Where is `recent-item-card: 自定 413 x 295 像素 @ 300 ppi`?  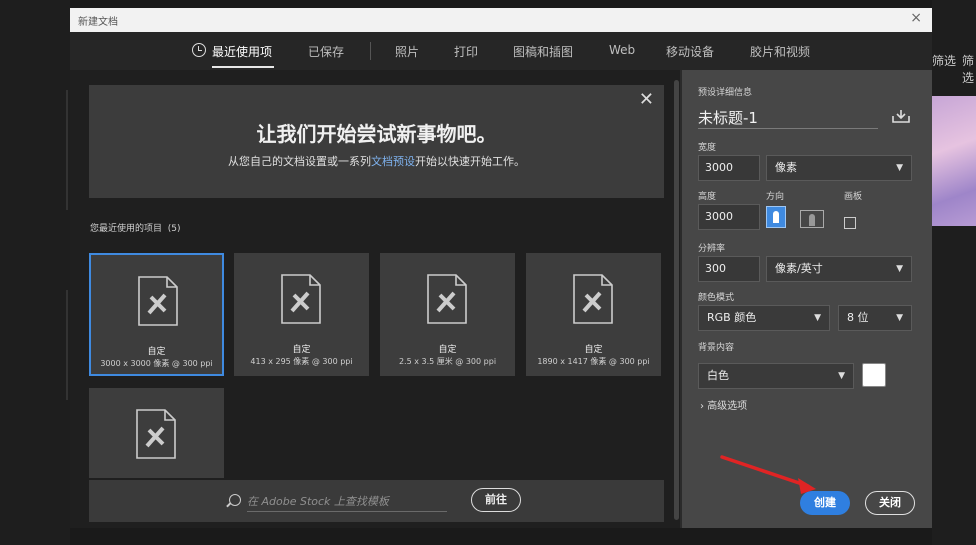
recent-item-card: 自定 413 x 295 像素 @ 300 ppi is located at coordinates (301, 314).